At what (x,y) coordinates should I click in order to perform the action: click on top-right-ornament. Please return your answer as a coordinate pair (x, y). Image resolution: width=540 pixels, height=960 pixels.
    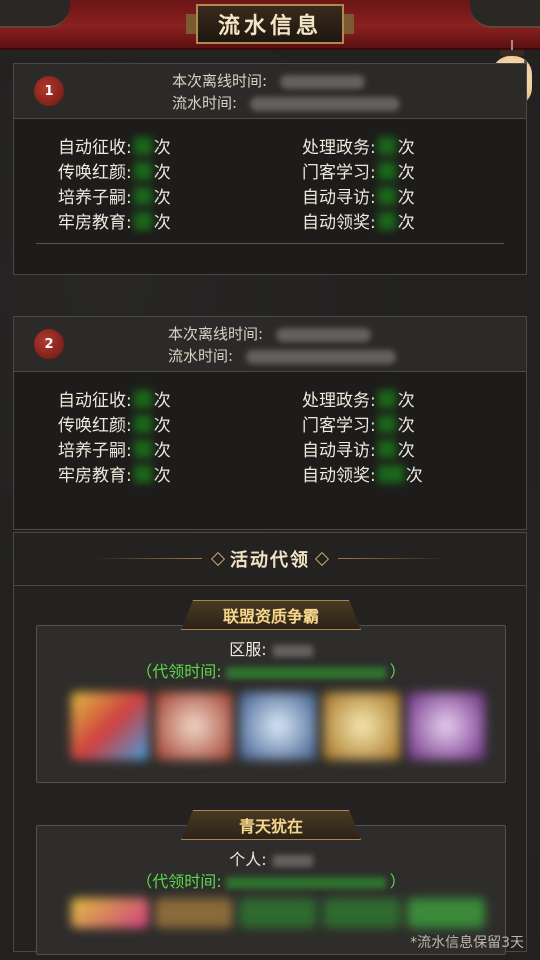
    Looking at the image, I should click on (505, 14).